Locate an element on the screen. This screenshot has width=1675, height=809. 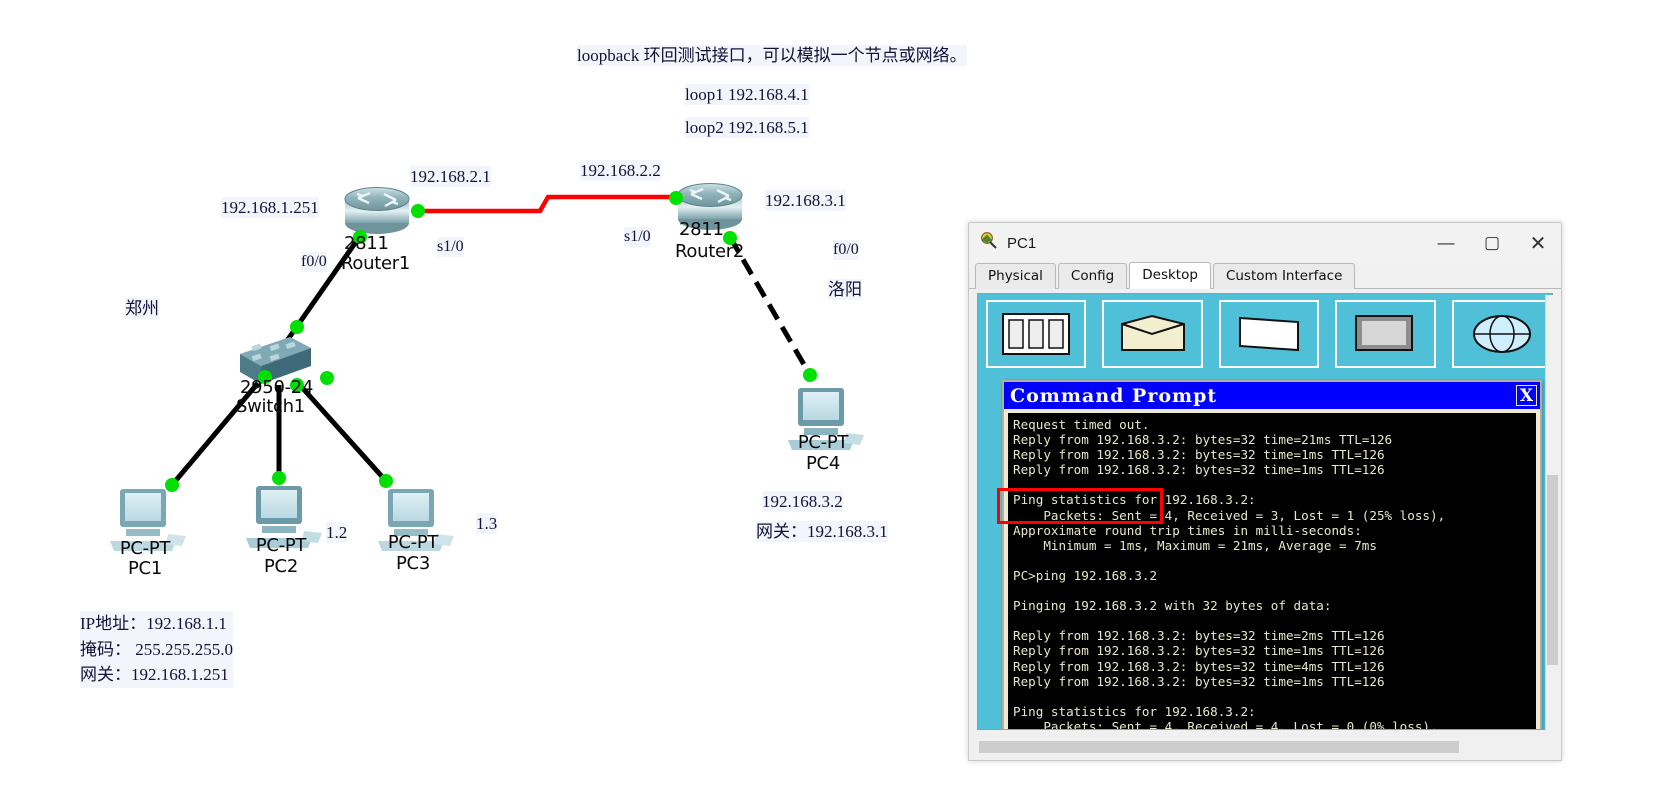
switch-model-label: 2950-24 is located at coordinates (277, 387).